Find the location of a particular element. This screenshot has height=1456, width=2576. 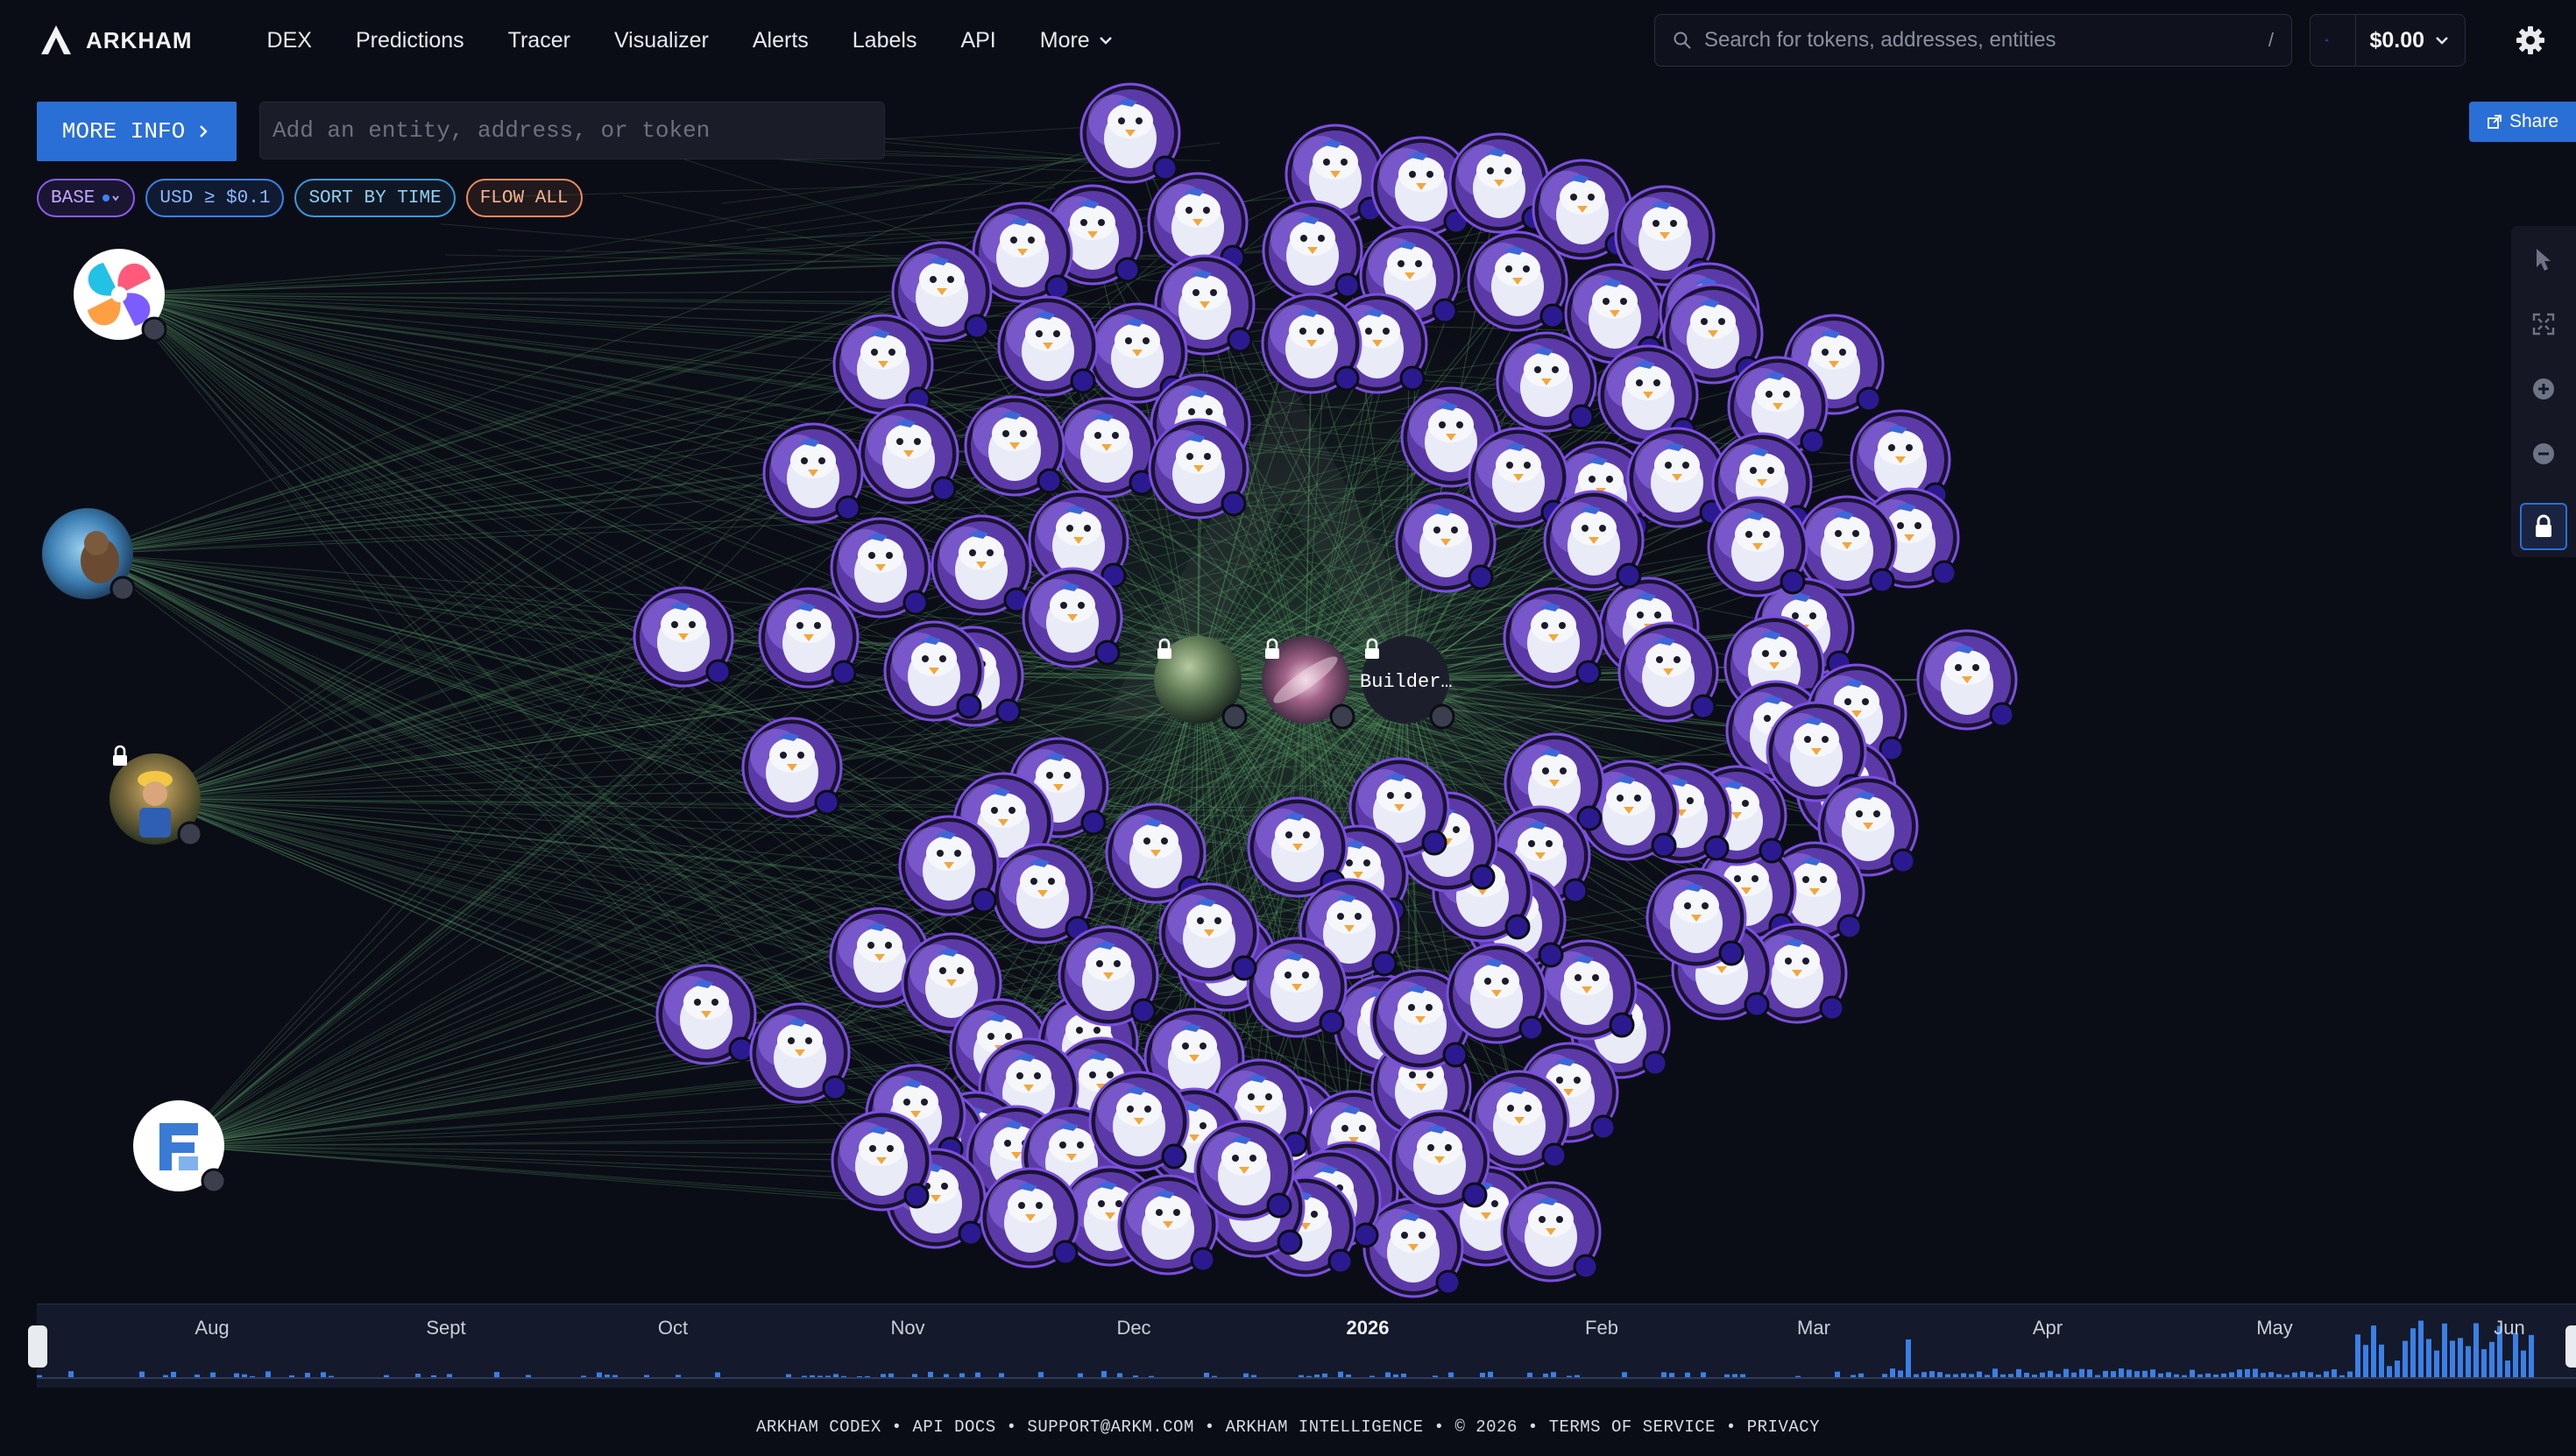

footer-link-codex: ARKHAM CODEX is located at coordinates (818, 1427).